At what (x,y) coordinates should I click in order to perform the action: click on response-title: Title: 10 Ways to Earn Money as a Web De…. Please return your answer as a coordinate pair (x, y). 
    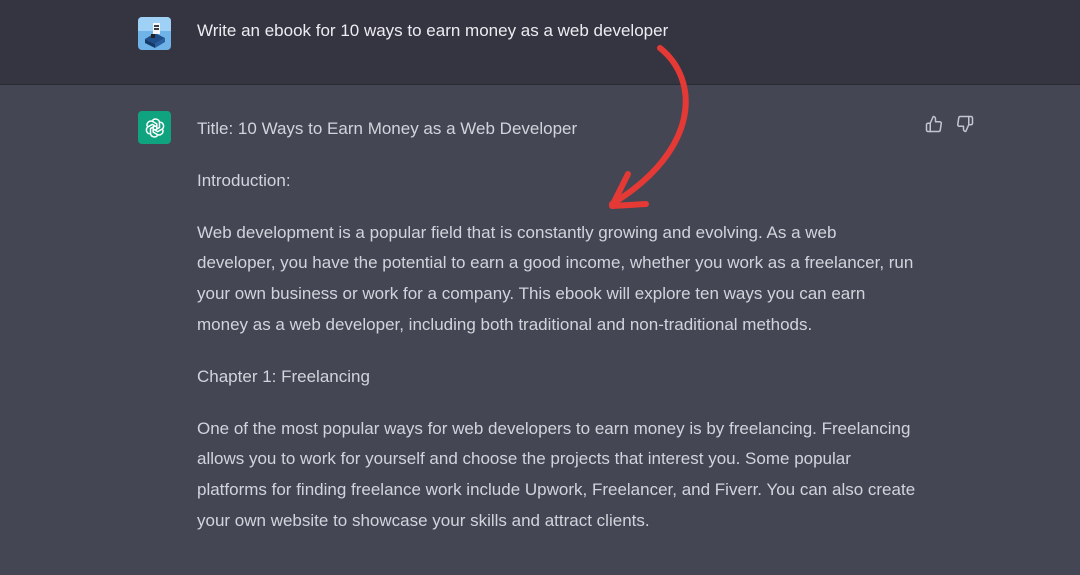
    Looking at the image, I should click on (387, 128).